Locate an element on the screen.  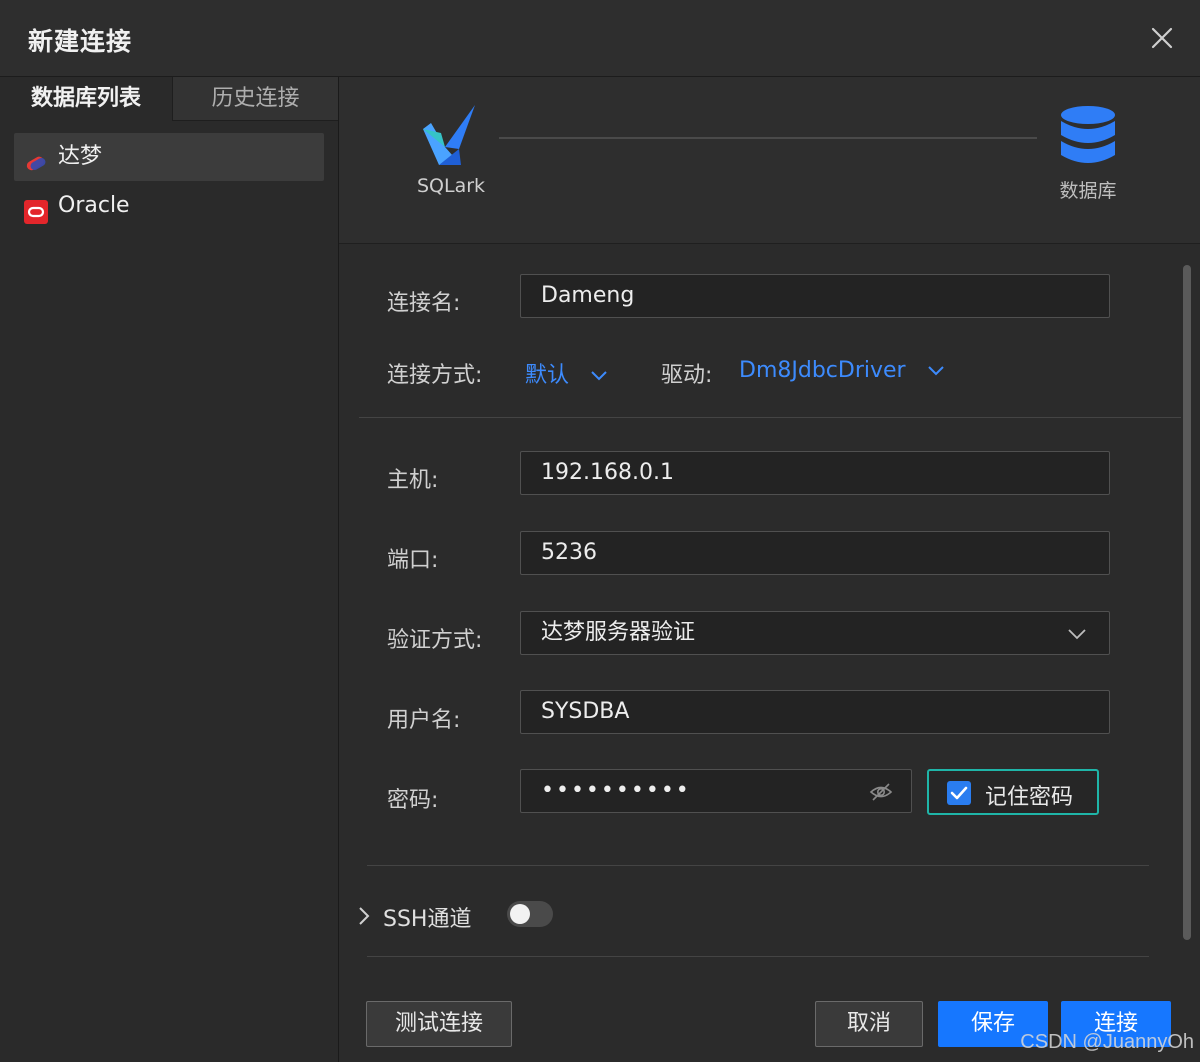
username-input: SYSDBA is located at coordinates (815, 712).